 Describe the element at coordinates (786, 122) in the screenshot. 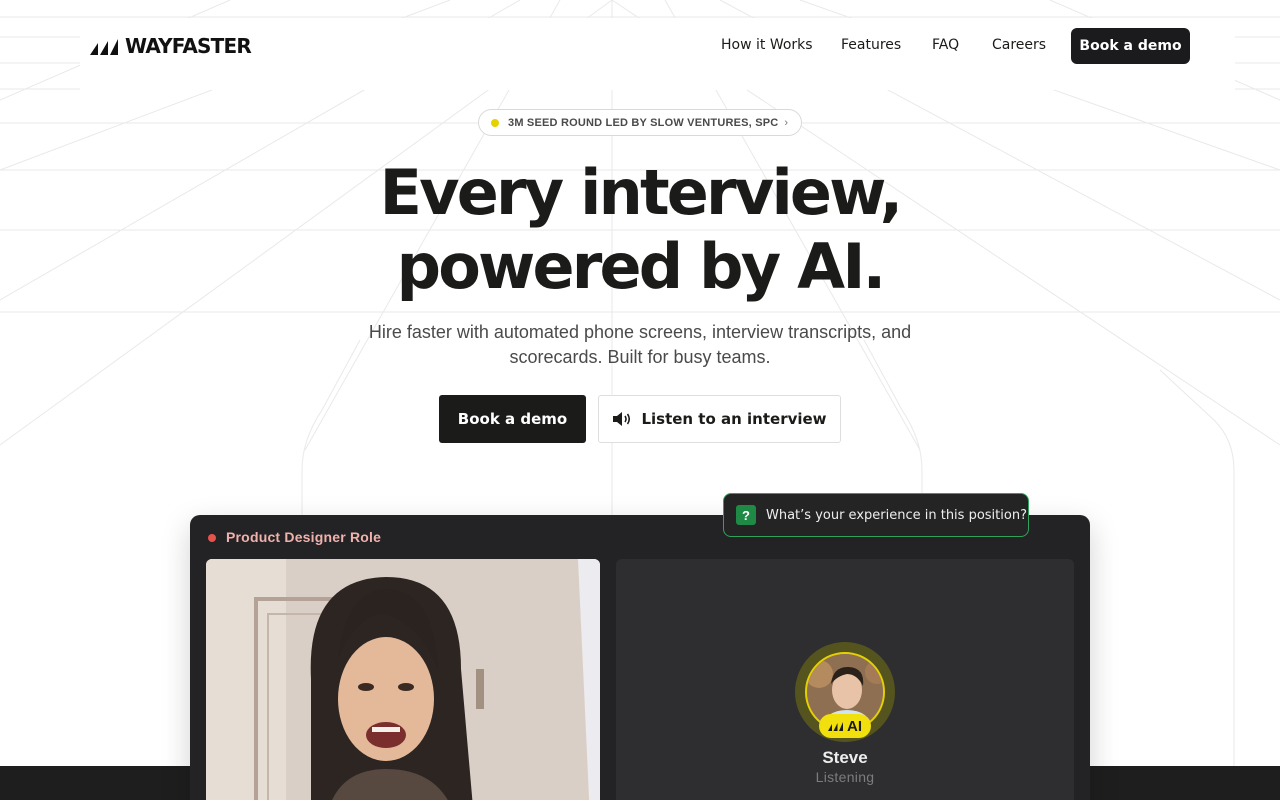

I see `chevron-right-icon: ›` at that location.